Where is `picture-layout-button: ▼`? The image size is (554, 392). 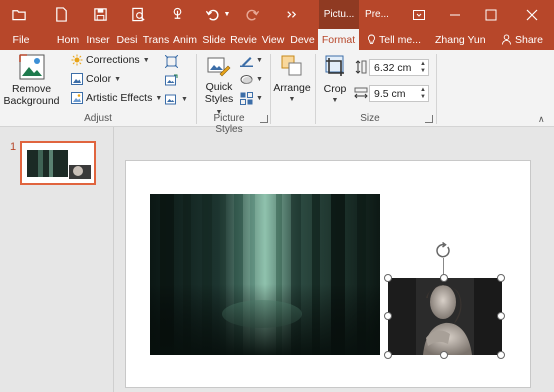 picture-layout-button: ▼ is located at coordinates (251, 98).